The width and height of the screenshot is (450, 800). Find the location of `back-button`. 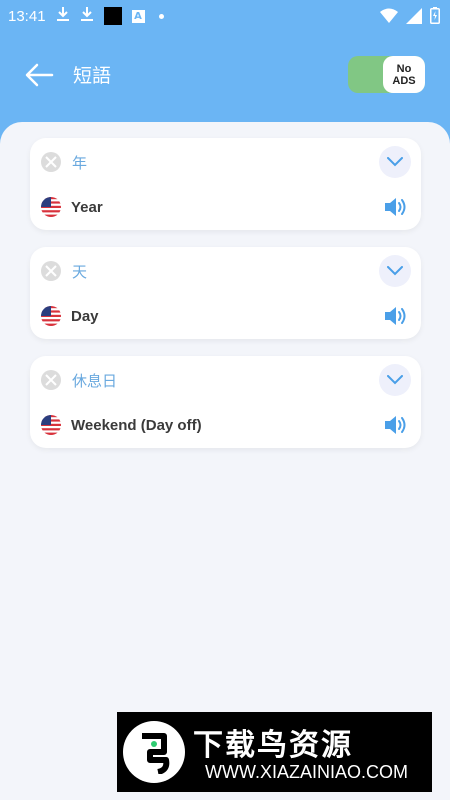

back-button is located at coordinates (39, 75).